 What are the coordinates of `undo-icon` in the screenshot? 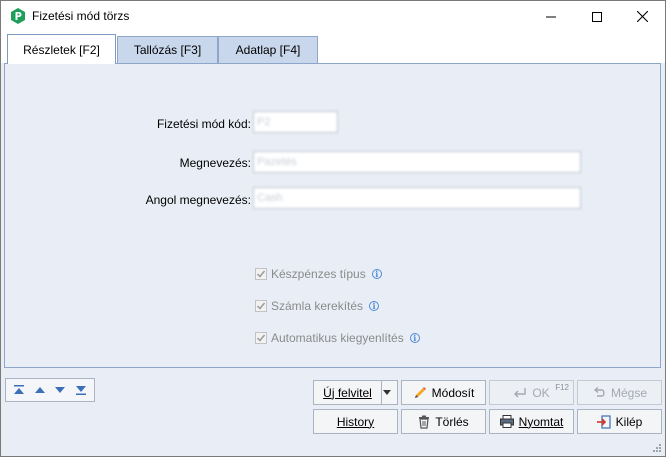 It's located at (599, 391).